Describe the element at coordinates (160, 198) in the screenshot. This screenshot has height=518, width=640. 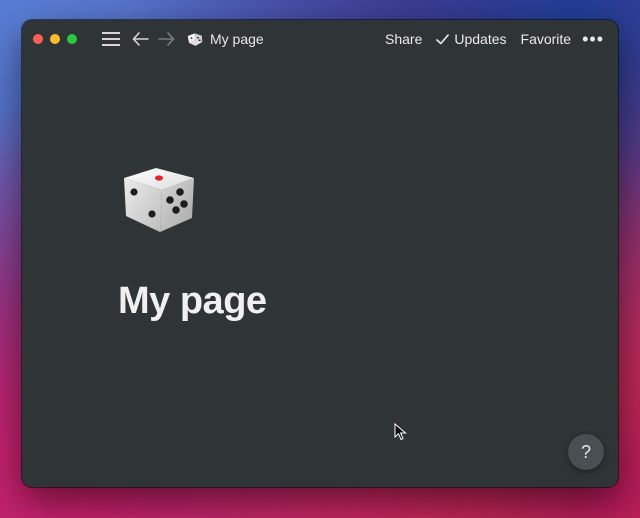
I see `page-icon-dice` at that location.